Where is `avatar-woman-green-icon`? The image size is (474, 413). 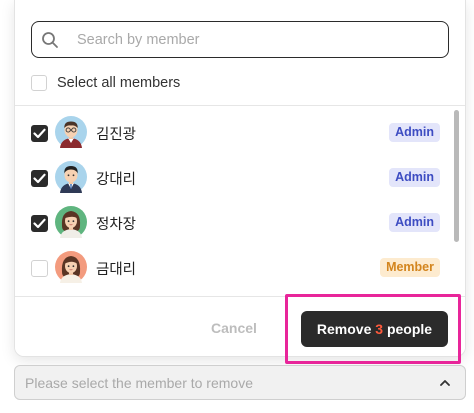
avatar-woman-green-icon is located at coordinates (71, 222).